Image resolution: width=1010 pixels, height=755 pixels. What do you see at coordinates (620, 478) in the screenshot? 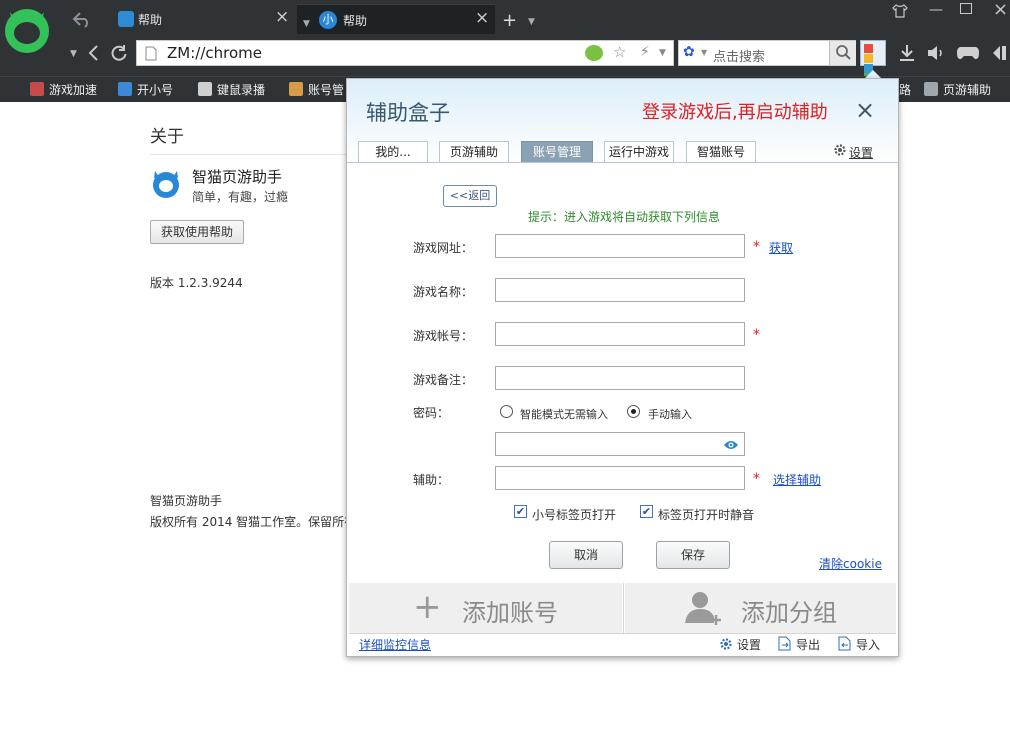
I see `assist-input` at bounding box center [620, 478].